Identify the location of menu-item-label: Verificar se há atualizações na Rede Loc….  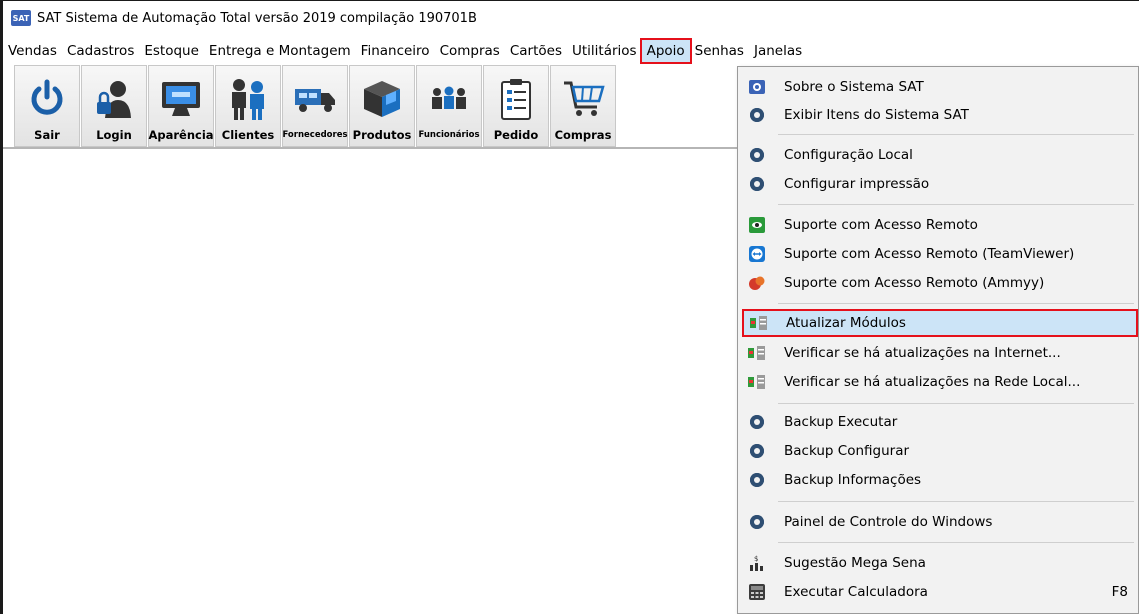
(932, 382).